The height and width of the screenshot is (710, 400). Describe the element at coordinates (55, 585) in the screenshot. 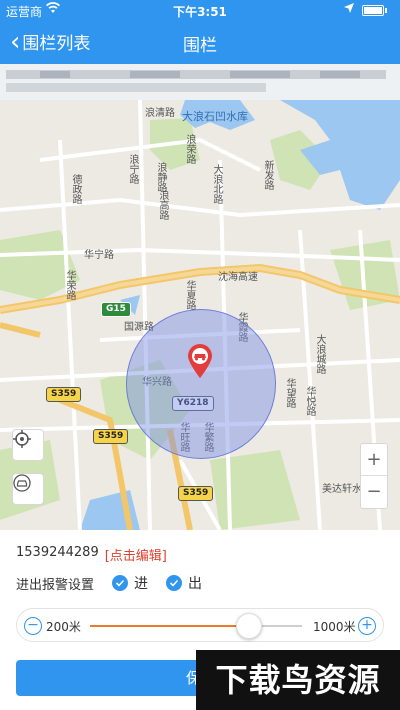

I see `alarm-label: 进出报警设置` at that location.